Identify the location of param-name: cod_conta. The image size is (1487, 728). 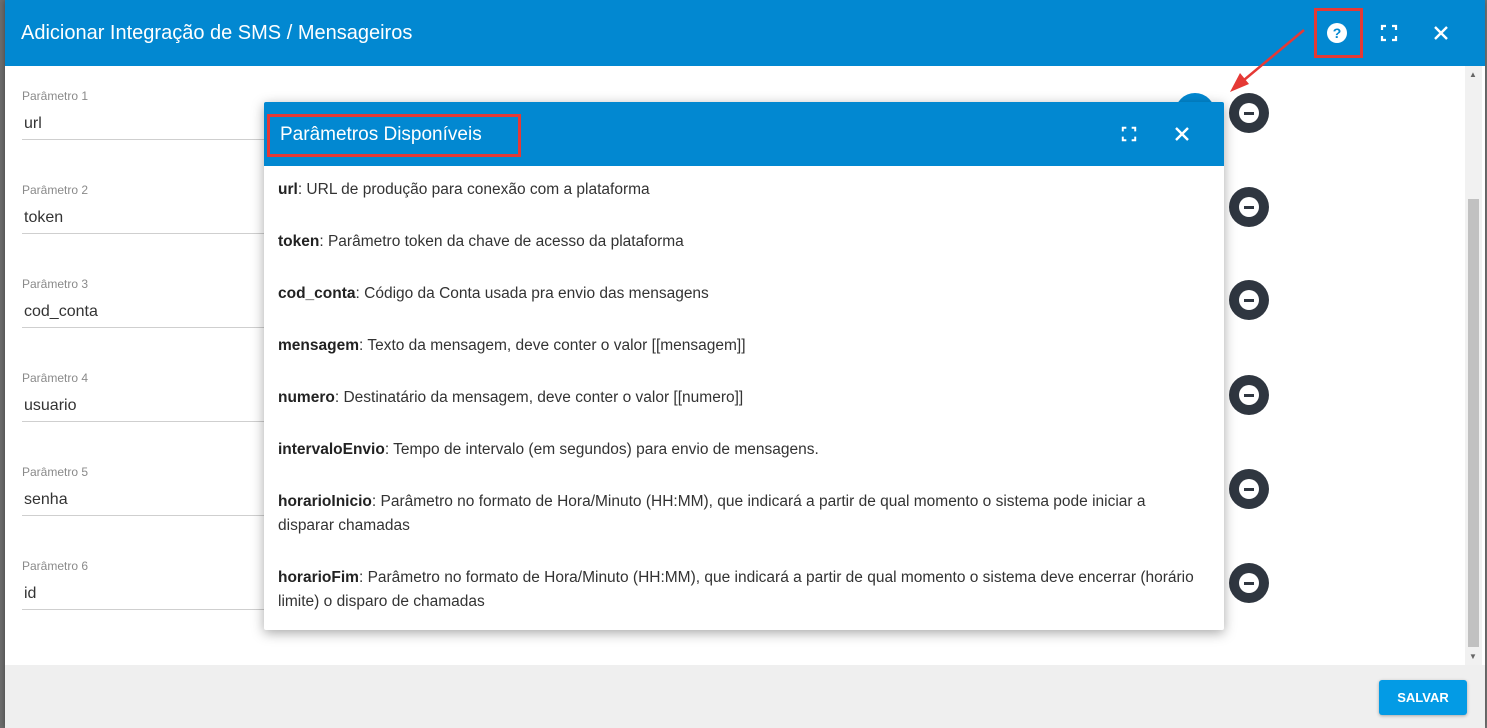
(317, 293).